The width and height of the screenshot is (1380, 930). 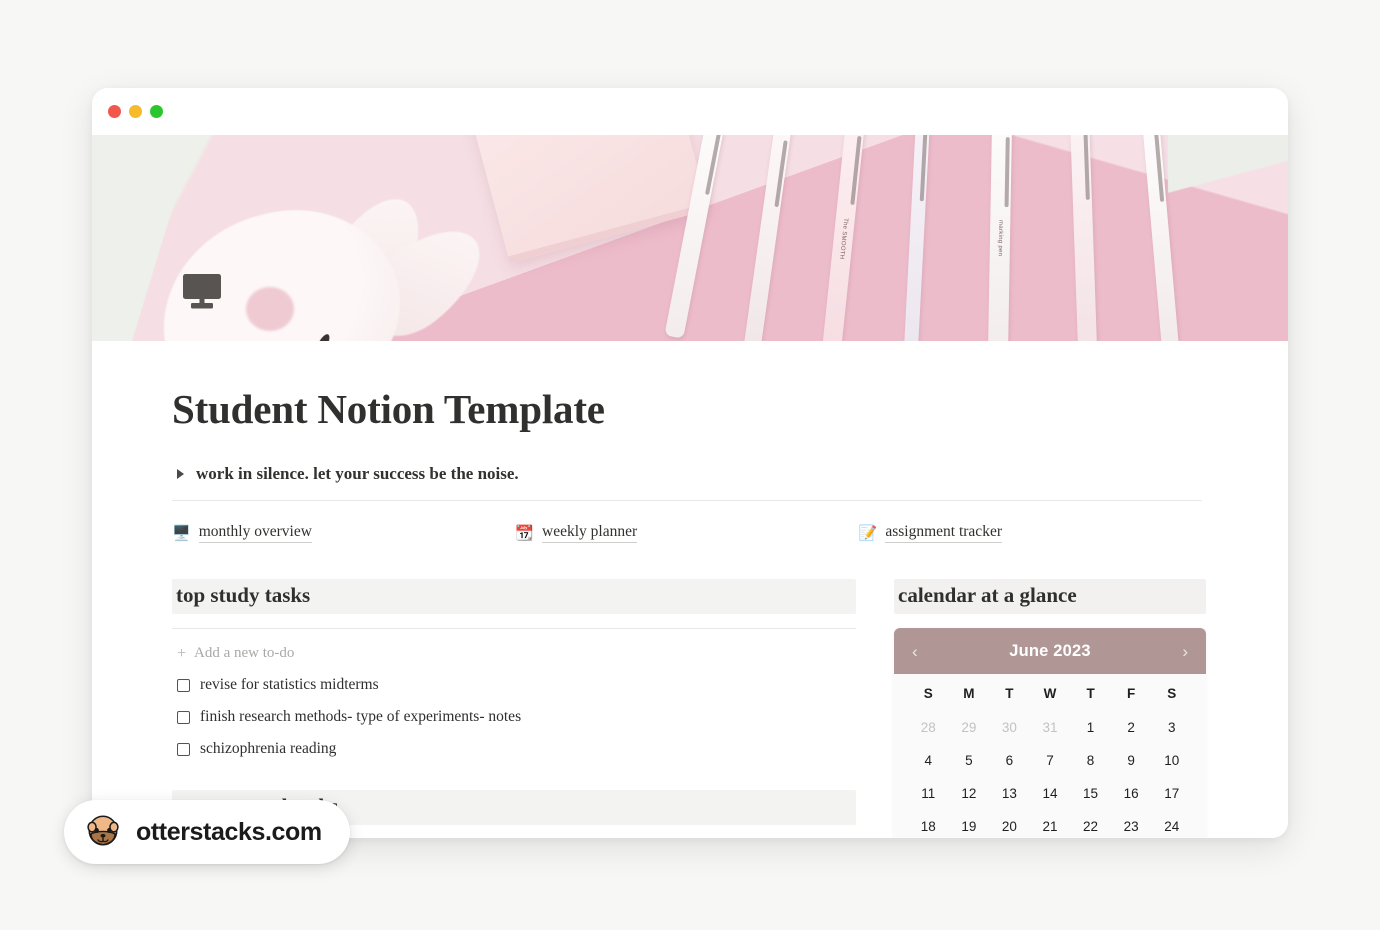 What do you see at coordinates (1131, 793) in the screenshot?
I see `calendar-day-cell: 16` at bounding box center [1131, 793].